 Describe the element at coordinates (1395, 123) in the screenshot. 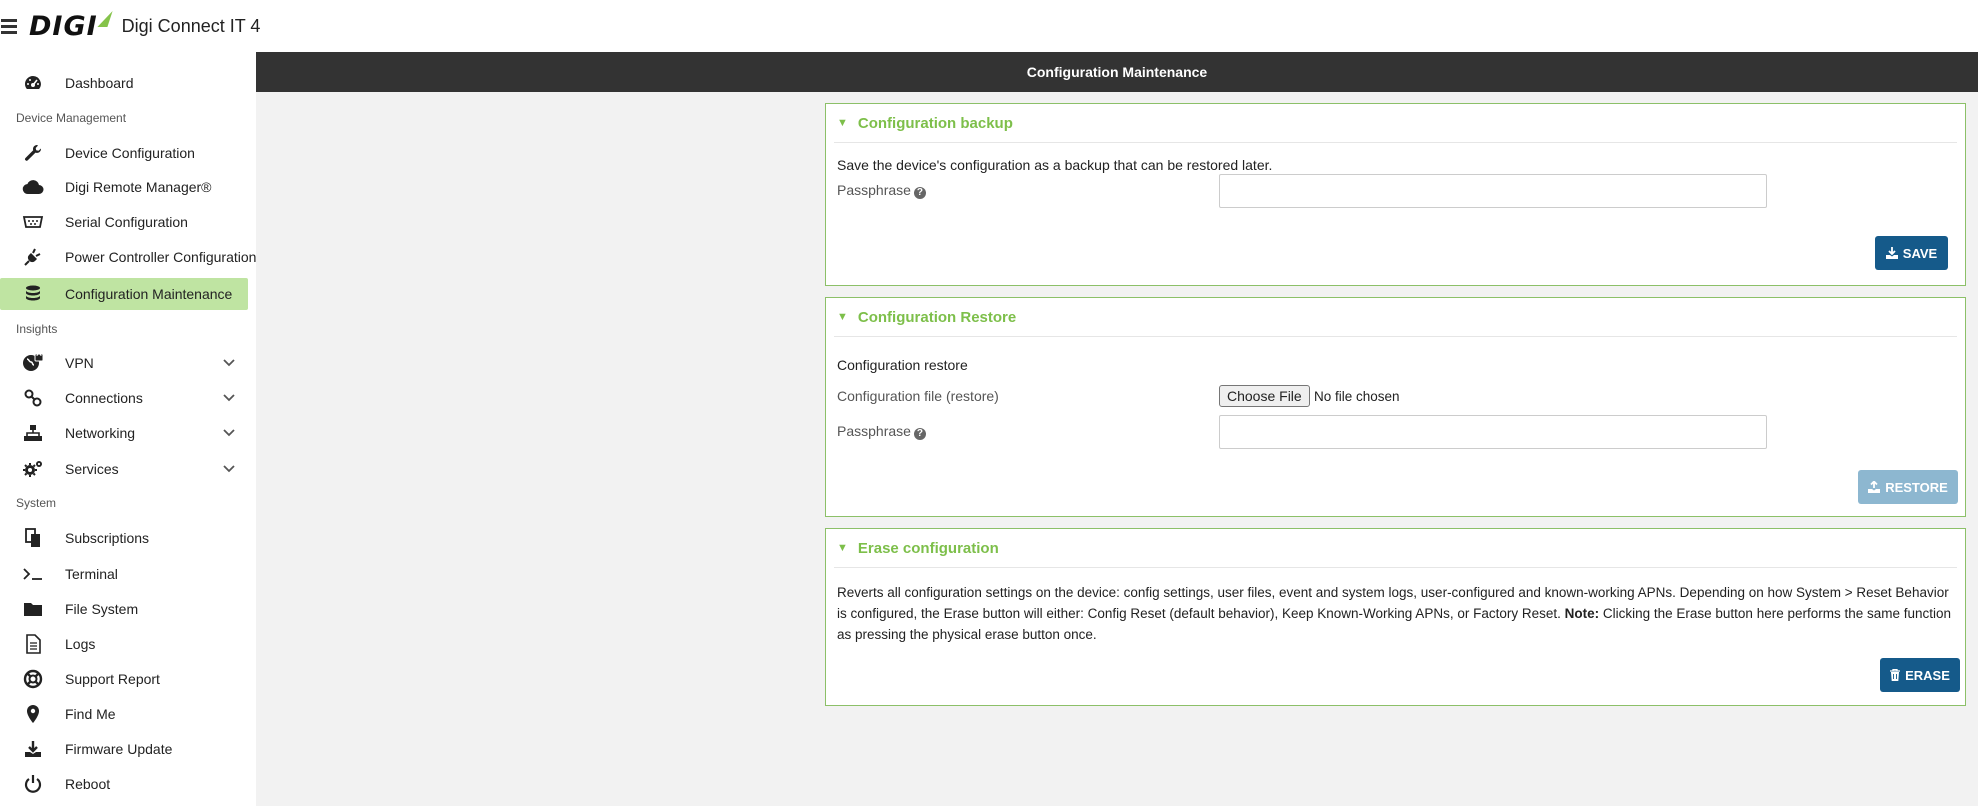

I see `backup-panel-toggle: ▼ Configuration backup` at that location.